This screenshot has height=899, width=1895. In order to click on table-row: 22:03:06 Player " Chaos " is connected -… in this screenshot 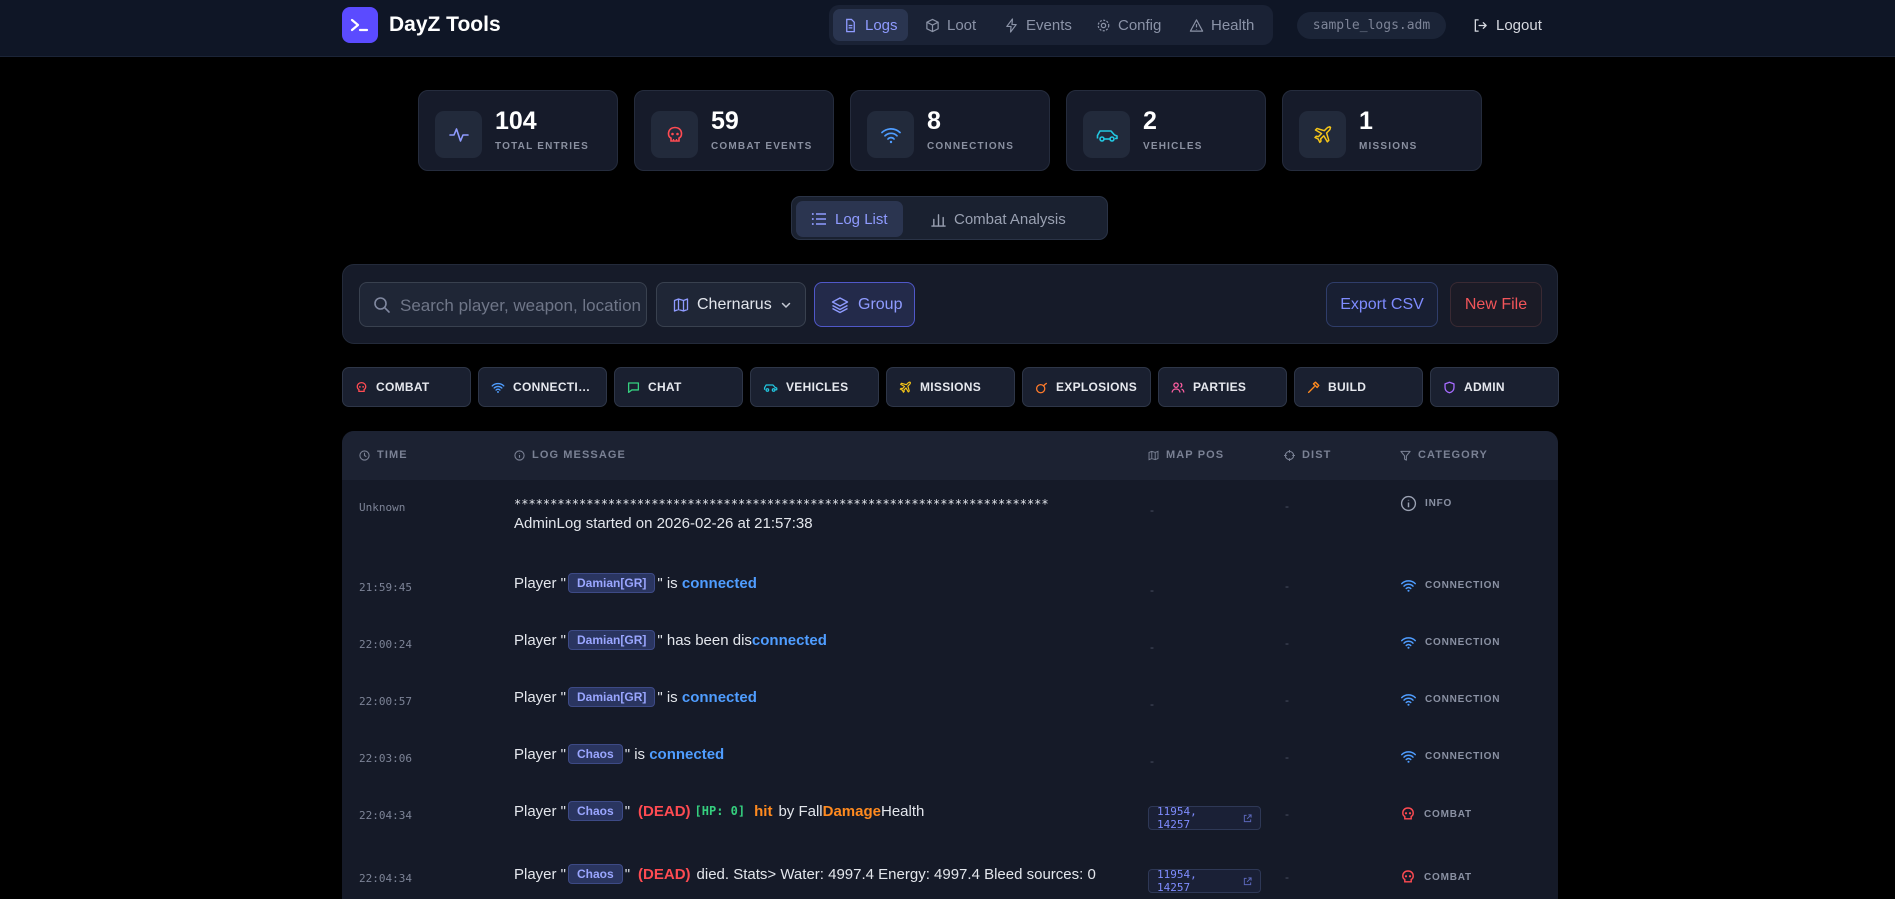, I will do `click(950, 758)`.